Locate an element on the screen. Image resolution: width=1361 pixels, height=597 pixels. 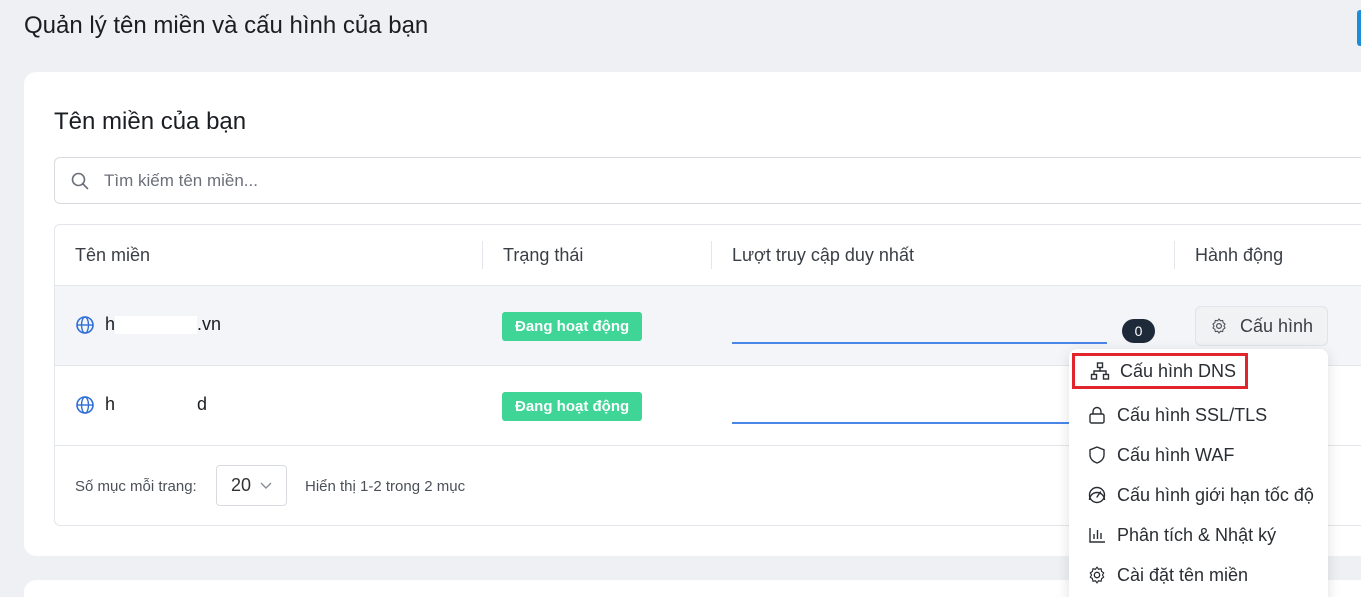
search-icon is located at coordinates (80, 180).